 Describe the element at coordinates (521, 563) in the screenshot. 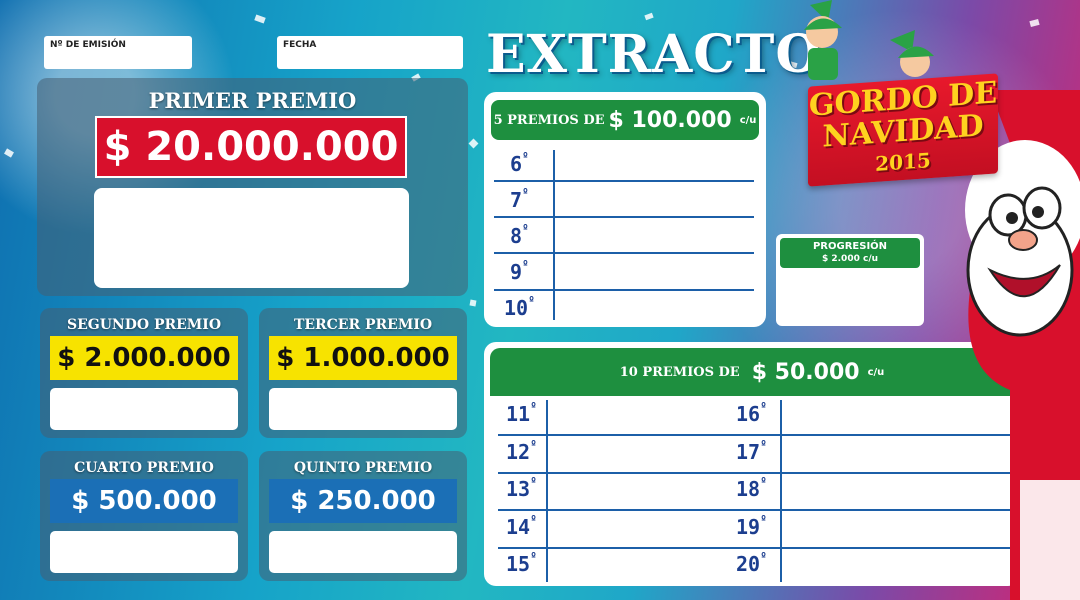

I see `card-10-row-num: 15º` at that location.